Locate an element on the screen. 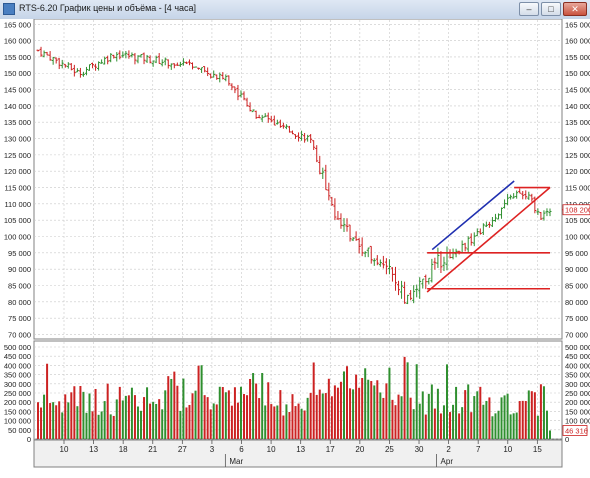  price-axis-label-left: 100 000 is located at coordinates (17, 237).